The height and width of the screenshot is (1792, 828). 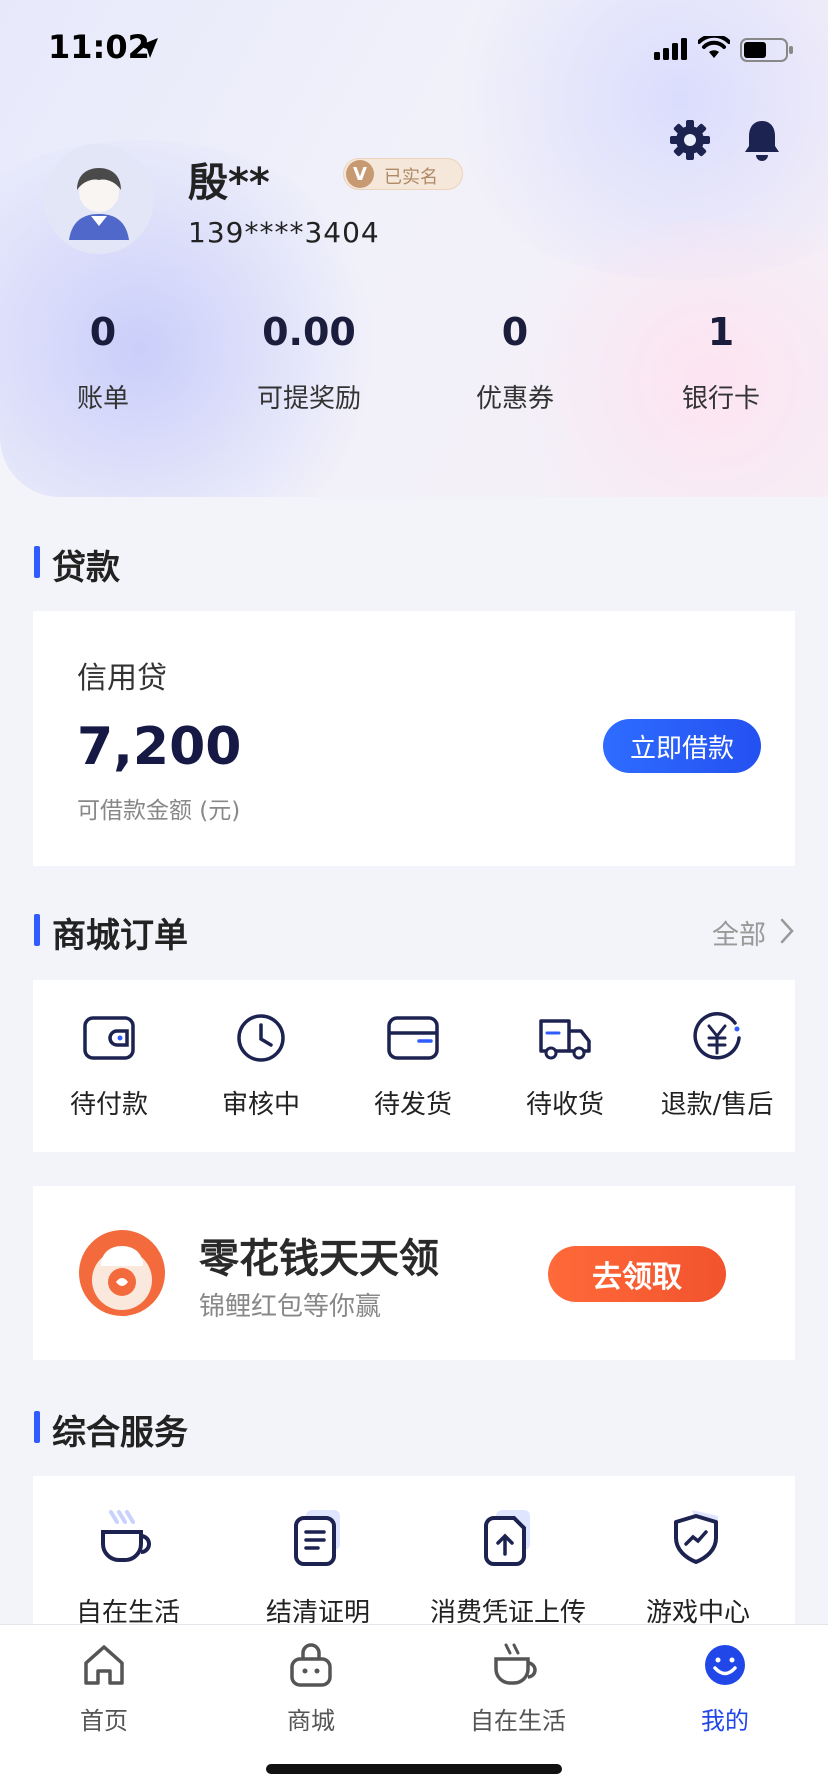 I want to click on stat-bank-cards: 1 银行卡, so click(x=721, y=362).